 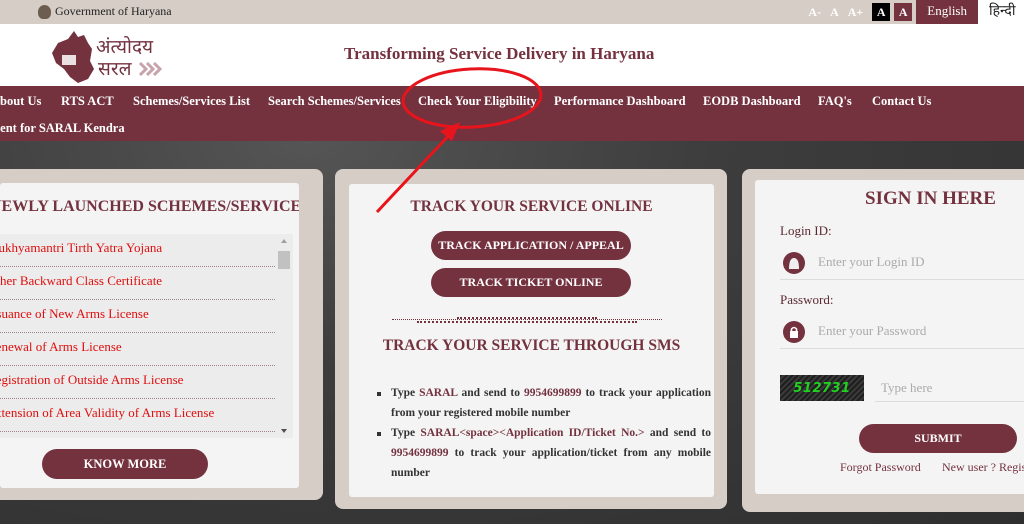 I want to click on captcha-image: 512731, so click(x=822, y=388).